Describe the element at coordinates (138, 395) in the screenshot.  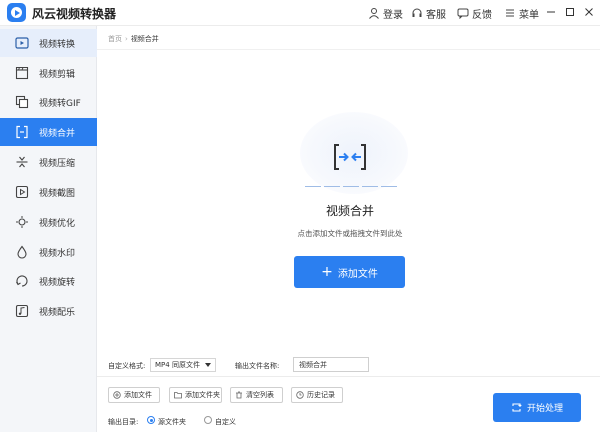
I see `add-file-small-label: 添加文件` at that location.